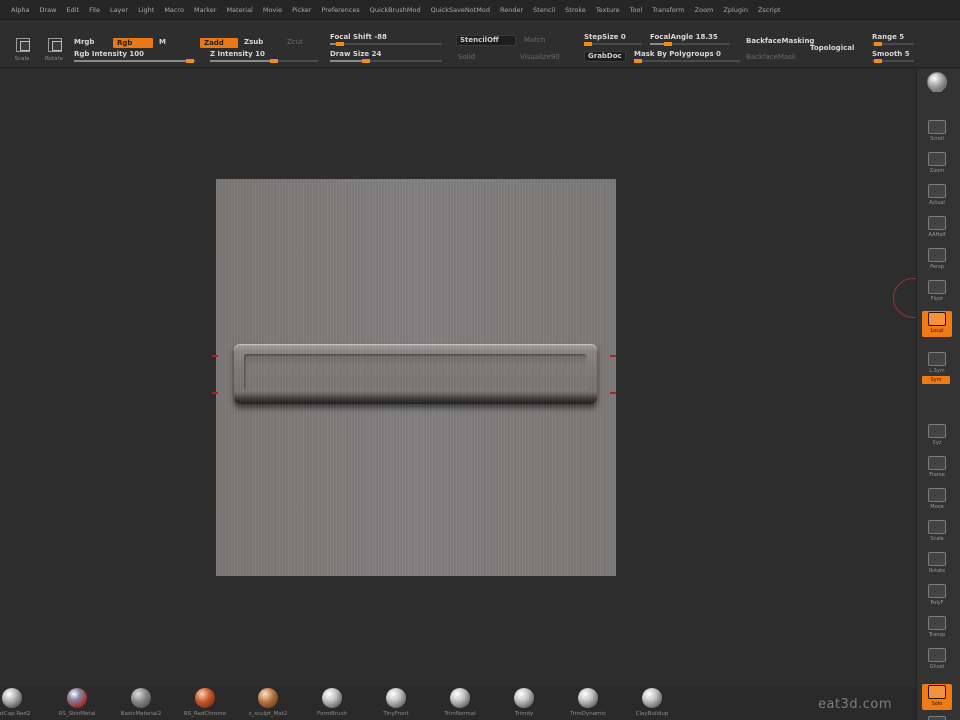  Describe the element at coordinates (486, 40) in the screenshot. I see `stencil-button: StencilOff` at that location.